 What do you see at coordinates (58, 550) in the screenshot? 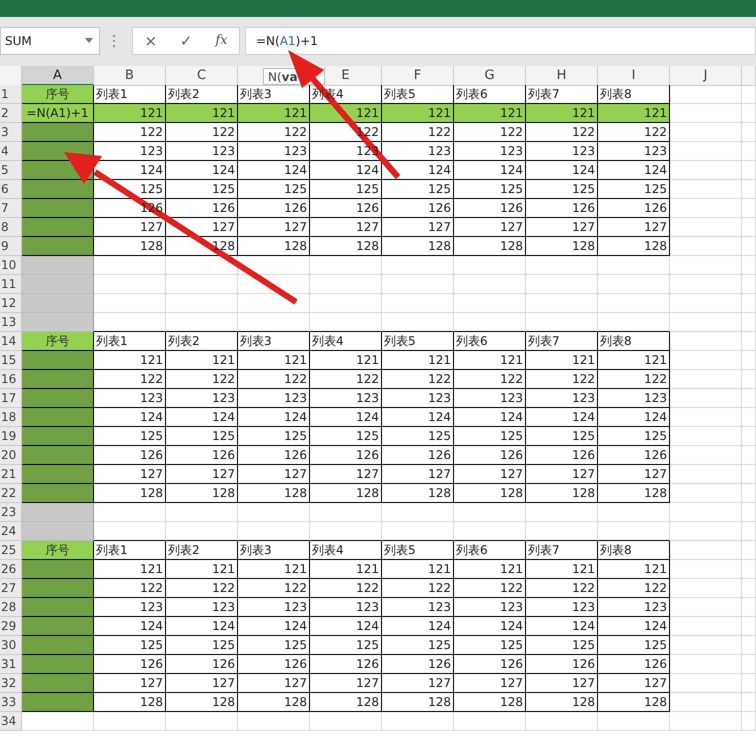
I see `table-cell: 序号` at bounding box center [58, 550].